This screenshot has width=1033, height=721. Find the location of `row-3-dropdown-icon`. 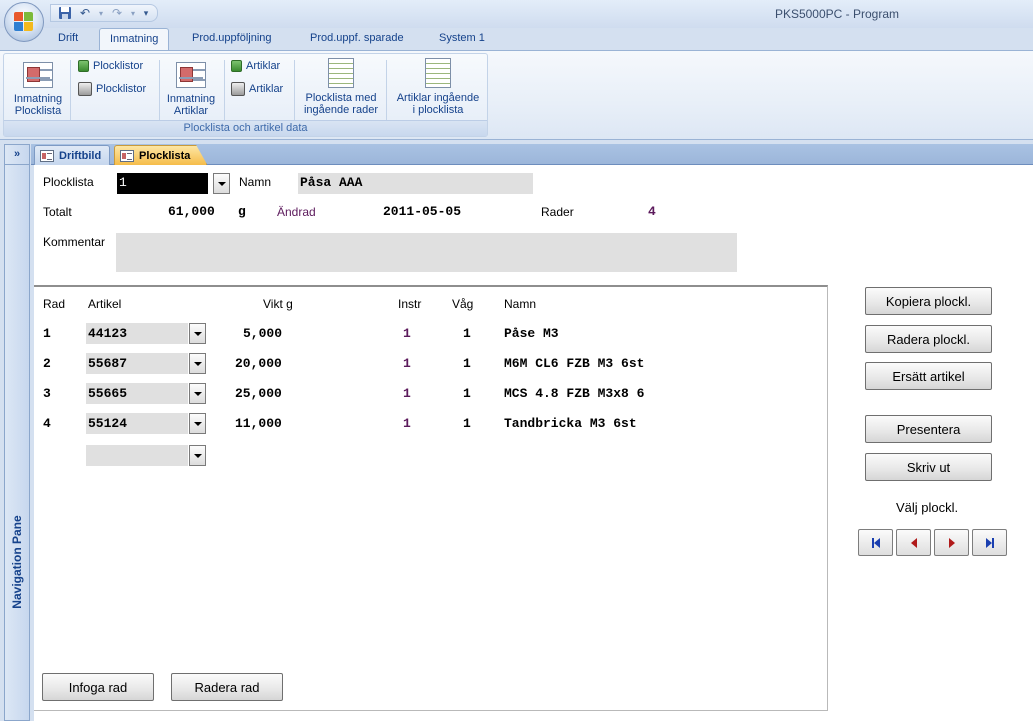

row-3-dropdown-icon is located at coordinates (197, 393).